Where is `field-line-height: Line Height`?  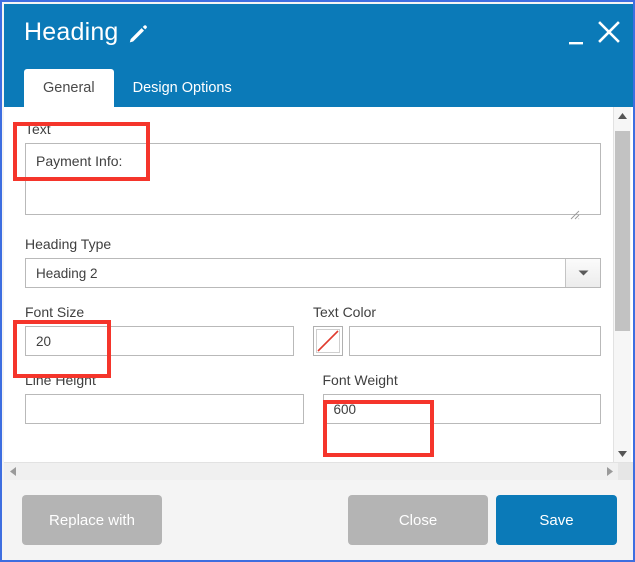
field-line-height: Line Height is located at coordinates (164, 398).